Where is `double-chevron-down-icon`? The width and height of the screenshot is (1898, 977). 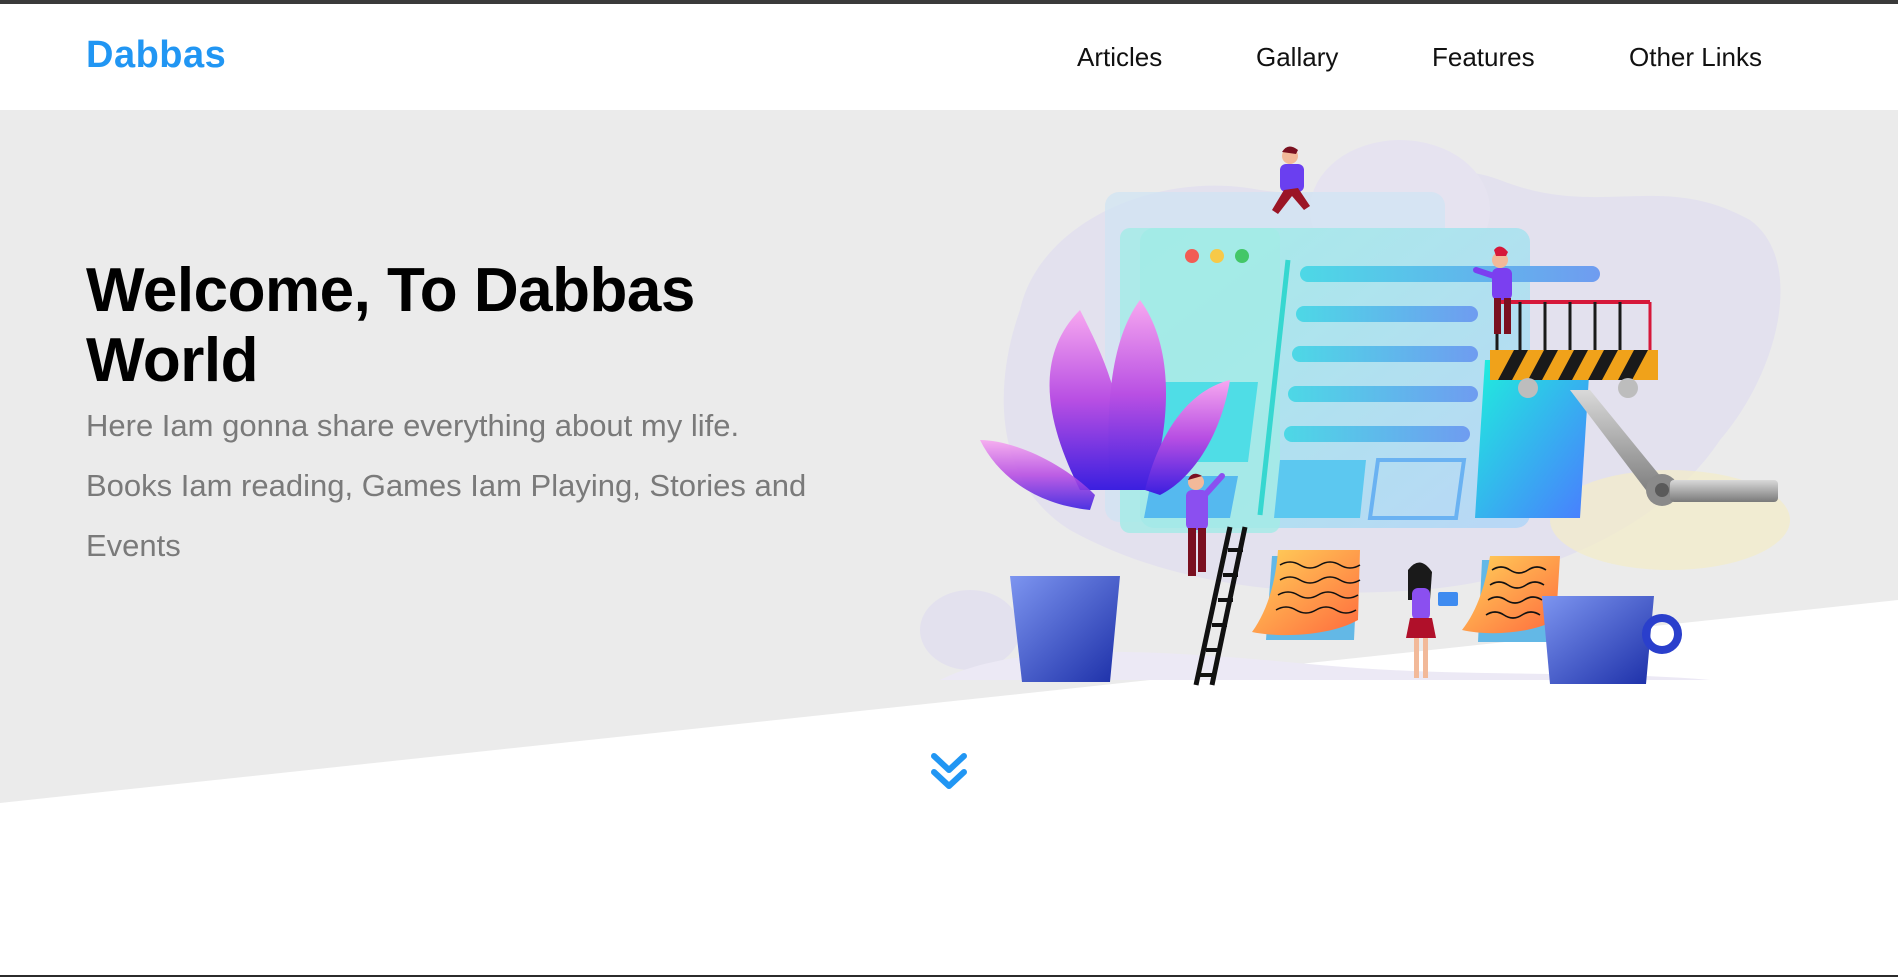
double-chevron-down-icon is located at coordinates (949, 771).